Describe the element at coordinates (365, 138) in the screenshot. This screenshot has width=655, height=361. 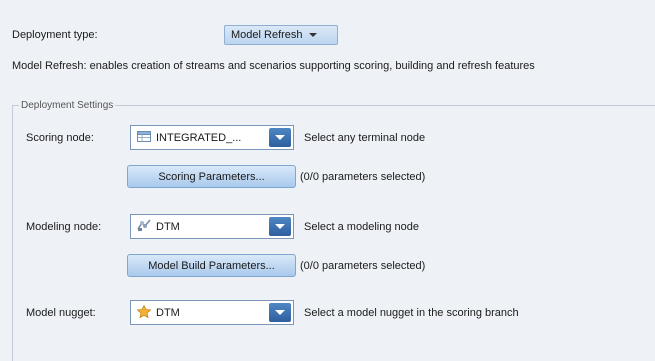
I see `scoring-node-hint: Select any terminal node` at that location.